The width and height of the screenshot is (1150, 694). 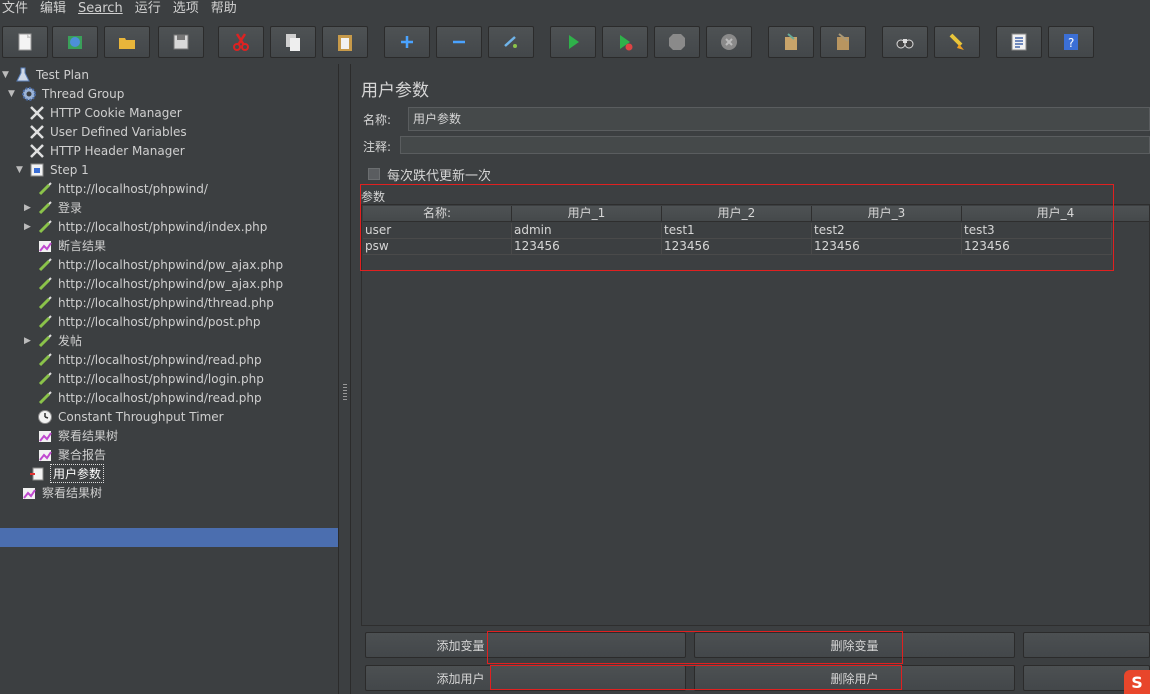 I want to click on name-field: 用户参数, so click(x=779, y=119).